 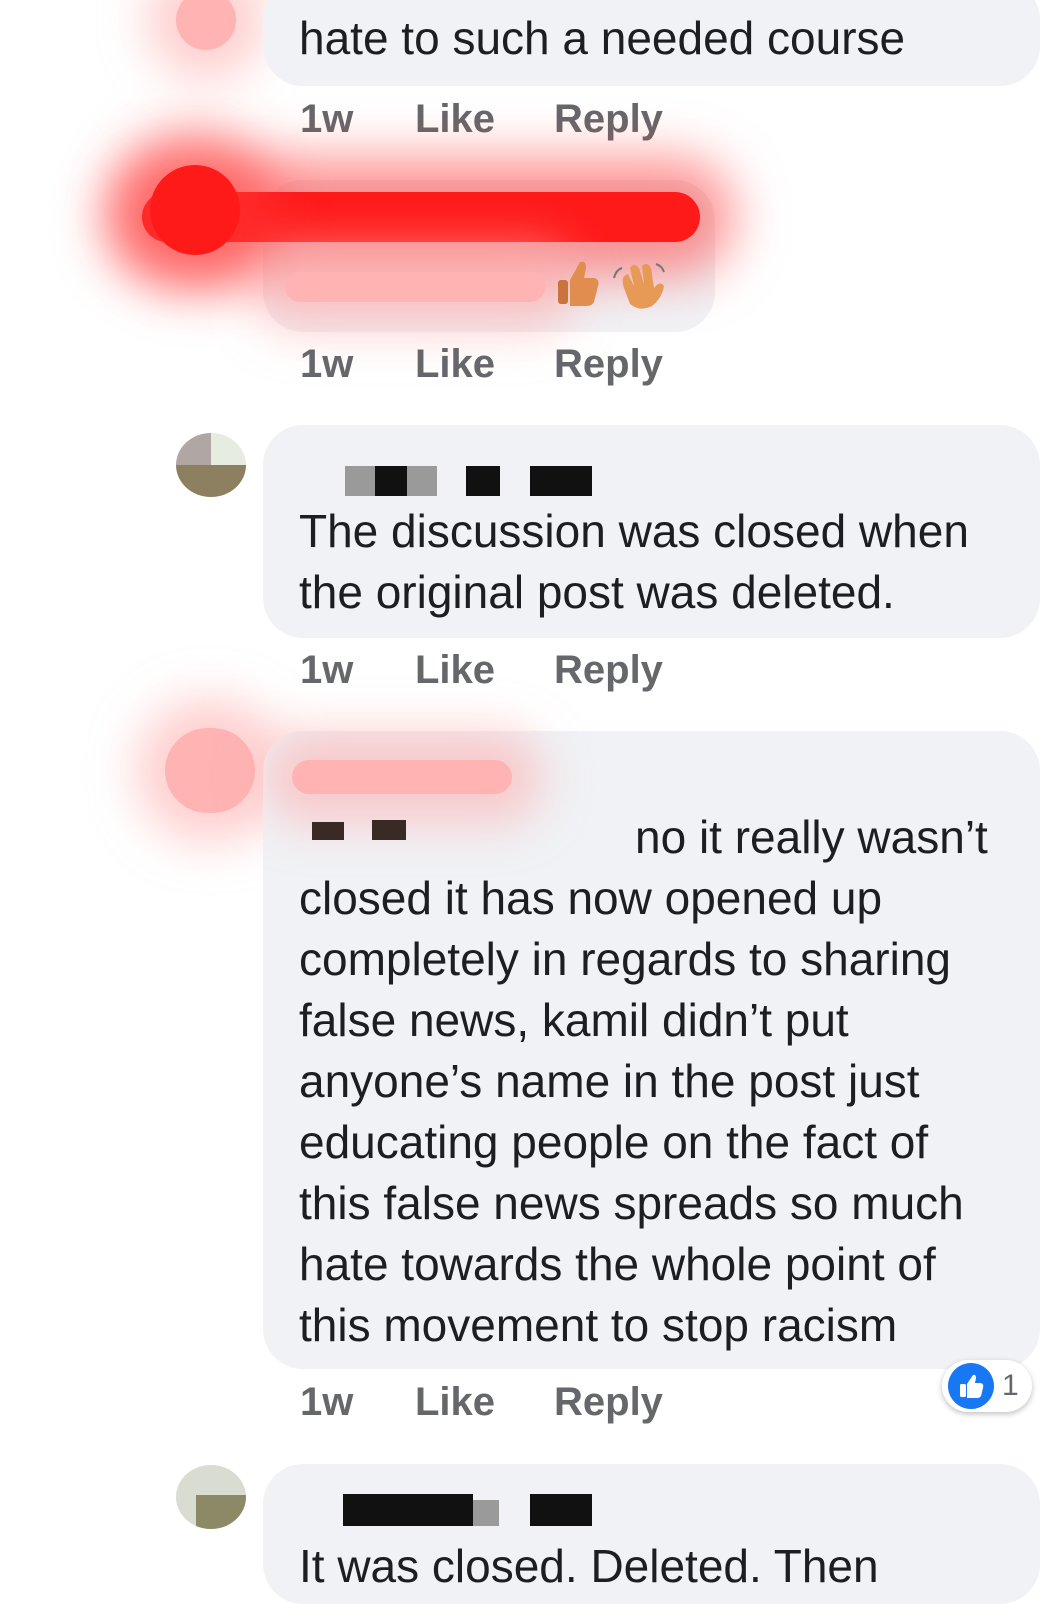 What do you see at coordinates (591, 898) in the screenshot?
I see `comment-text-line: closed it has now opened up` at bounding box center [591, 898].